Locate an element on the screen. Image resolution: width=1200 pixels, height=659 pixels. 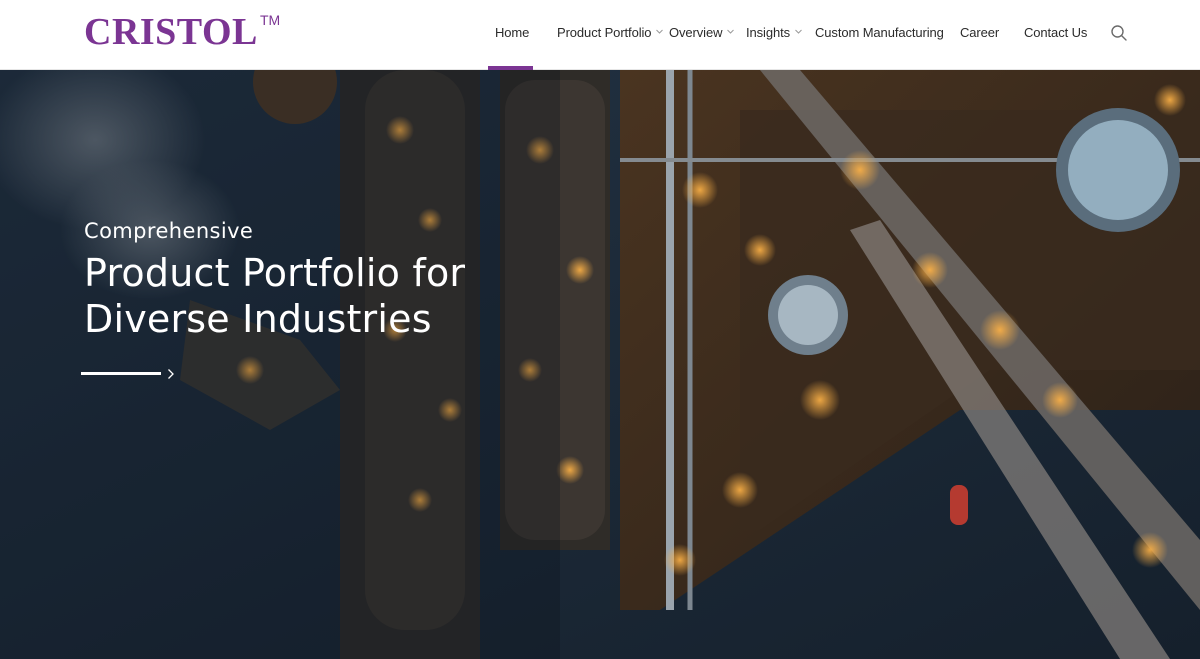
nav-item-label: Home is located at coordinates (512, 32).